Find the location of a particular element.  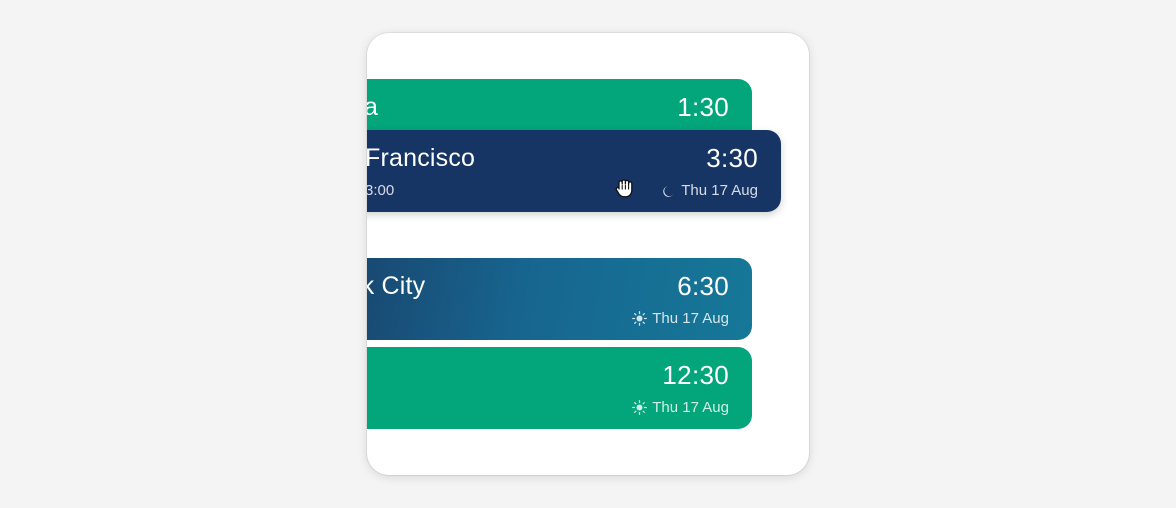

city-card-4: 12:30 Thu 17 Aug is located at coordinates (559, 388).